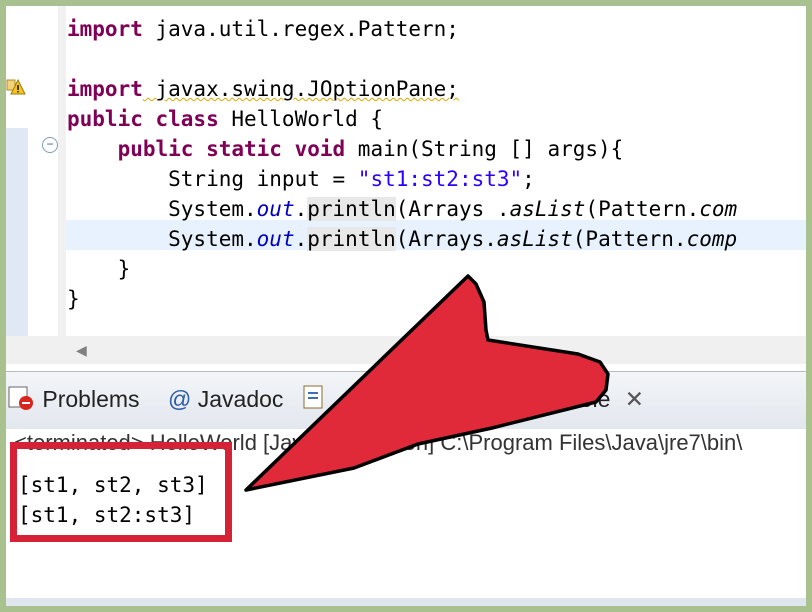 The width and height of the screenshot is (812, 612). Describe the element at coordinates (712, 239) in the screenshot. I see `code-token: comp` at that location.